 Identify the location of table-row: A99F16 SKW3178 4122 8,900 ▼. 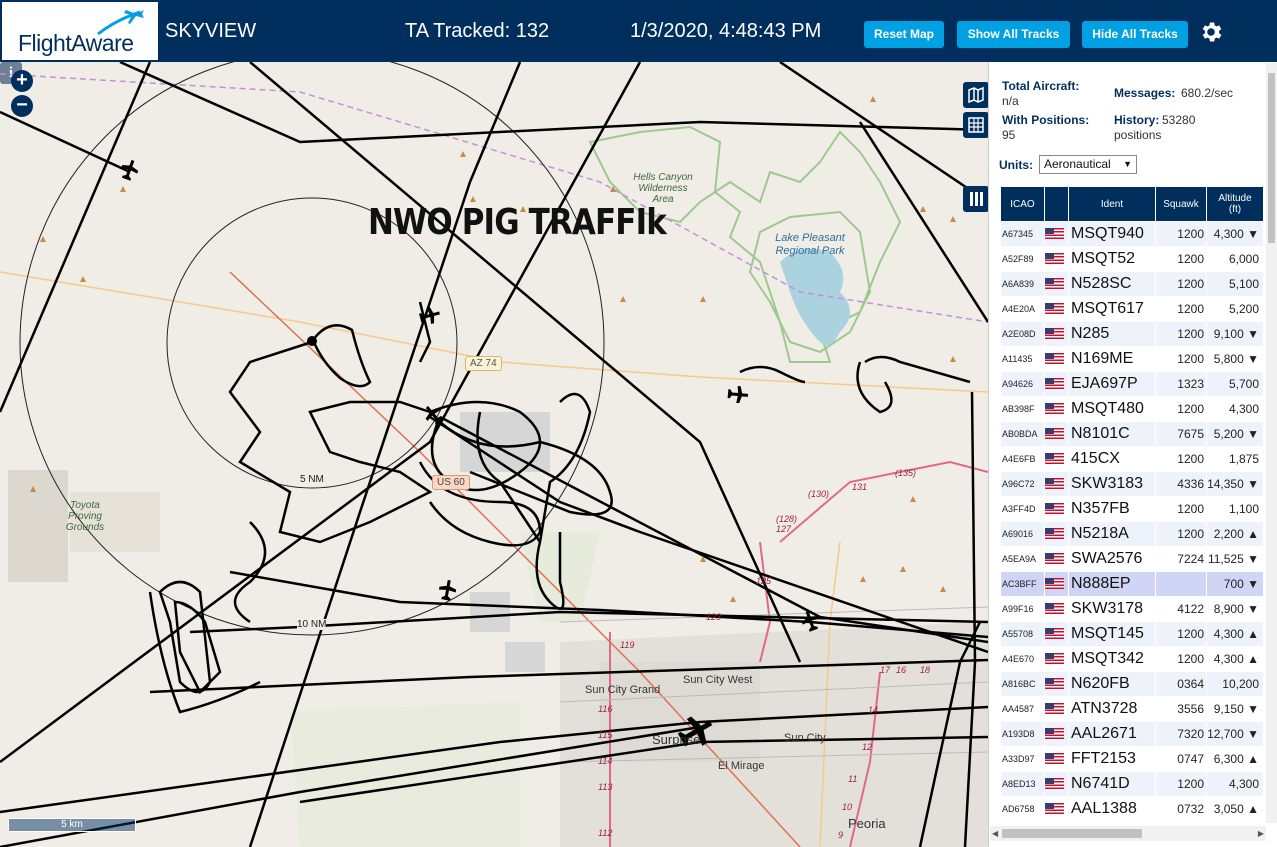
(1132, 608).